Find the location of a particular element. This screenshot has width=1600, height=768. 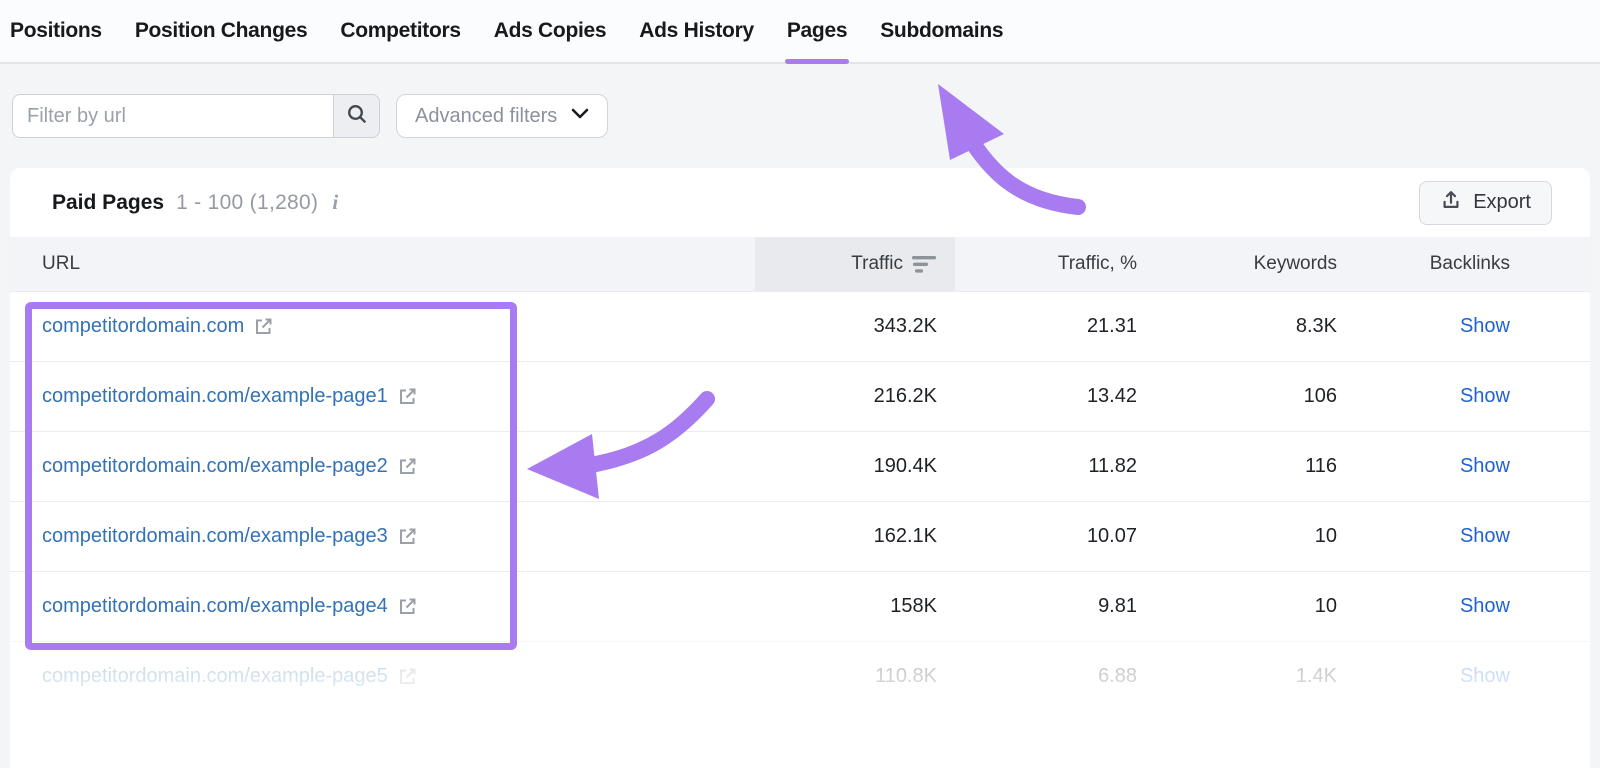

page-url-link: competitordomain.com/example-page2 is located at coordinates (215, 466).